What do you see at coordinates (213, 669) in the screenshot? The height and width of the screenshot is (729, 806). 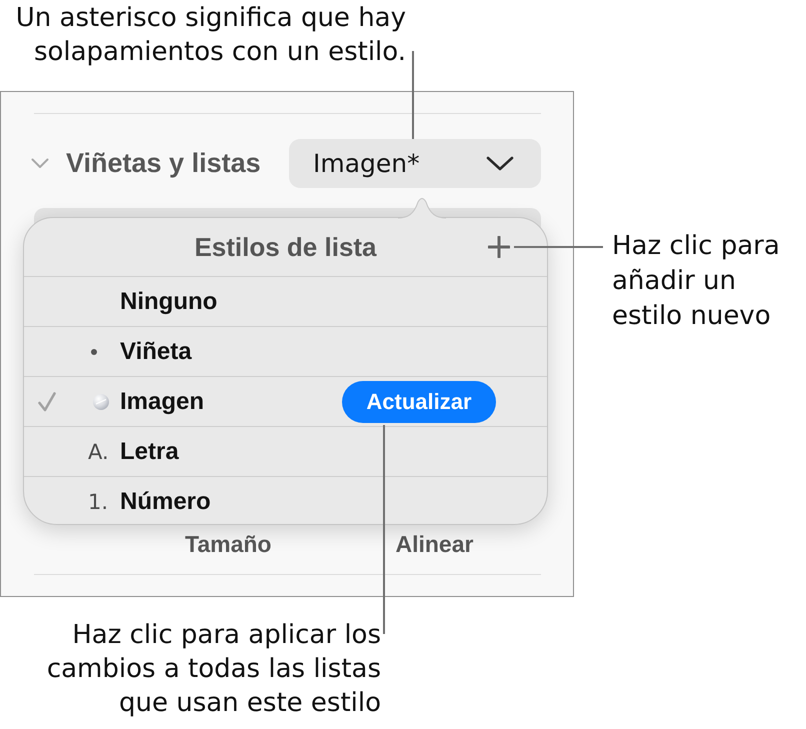 I see `callout-text: Haz clic para aplicar los cambios a todas las listas que usan este estilo` at bounding box center [213, 669].